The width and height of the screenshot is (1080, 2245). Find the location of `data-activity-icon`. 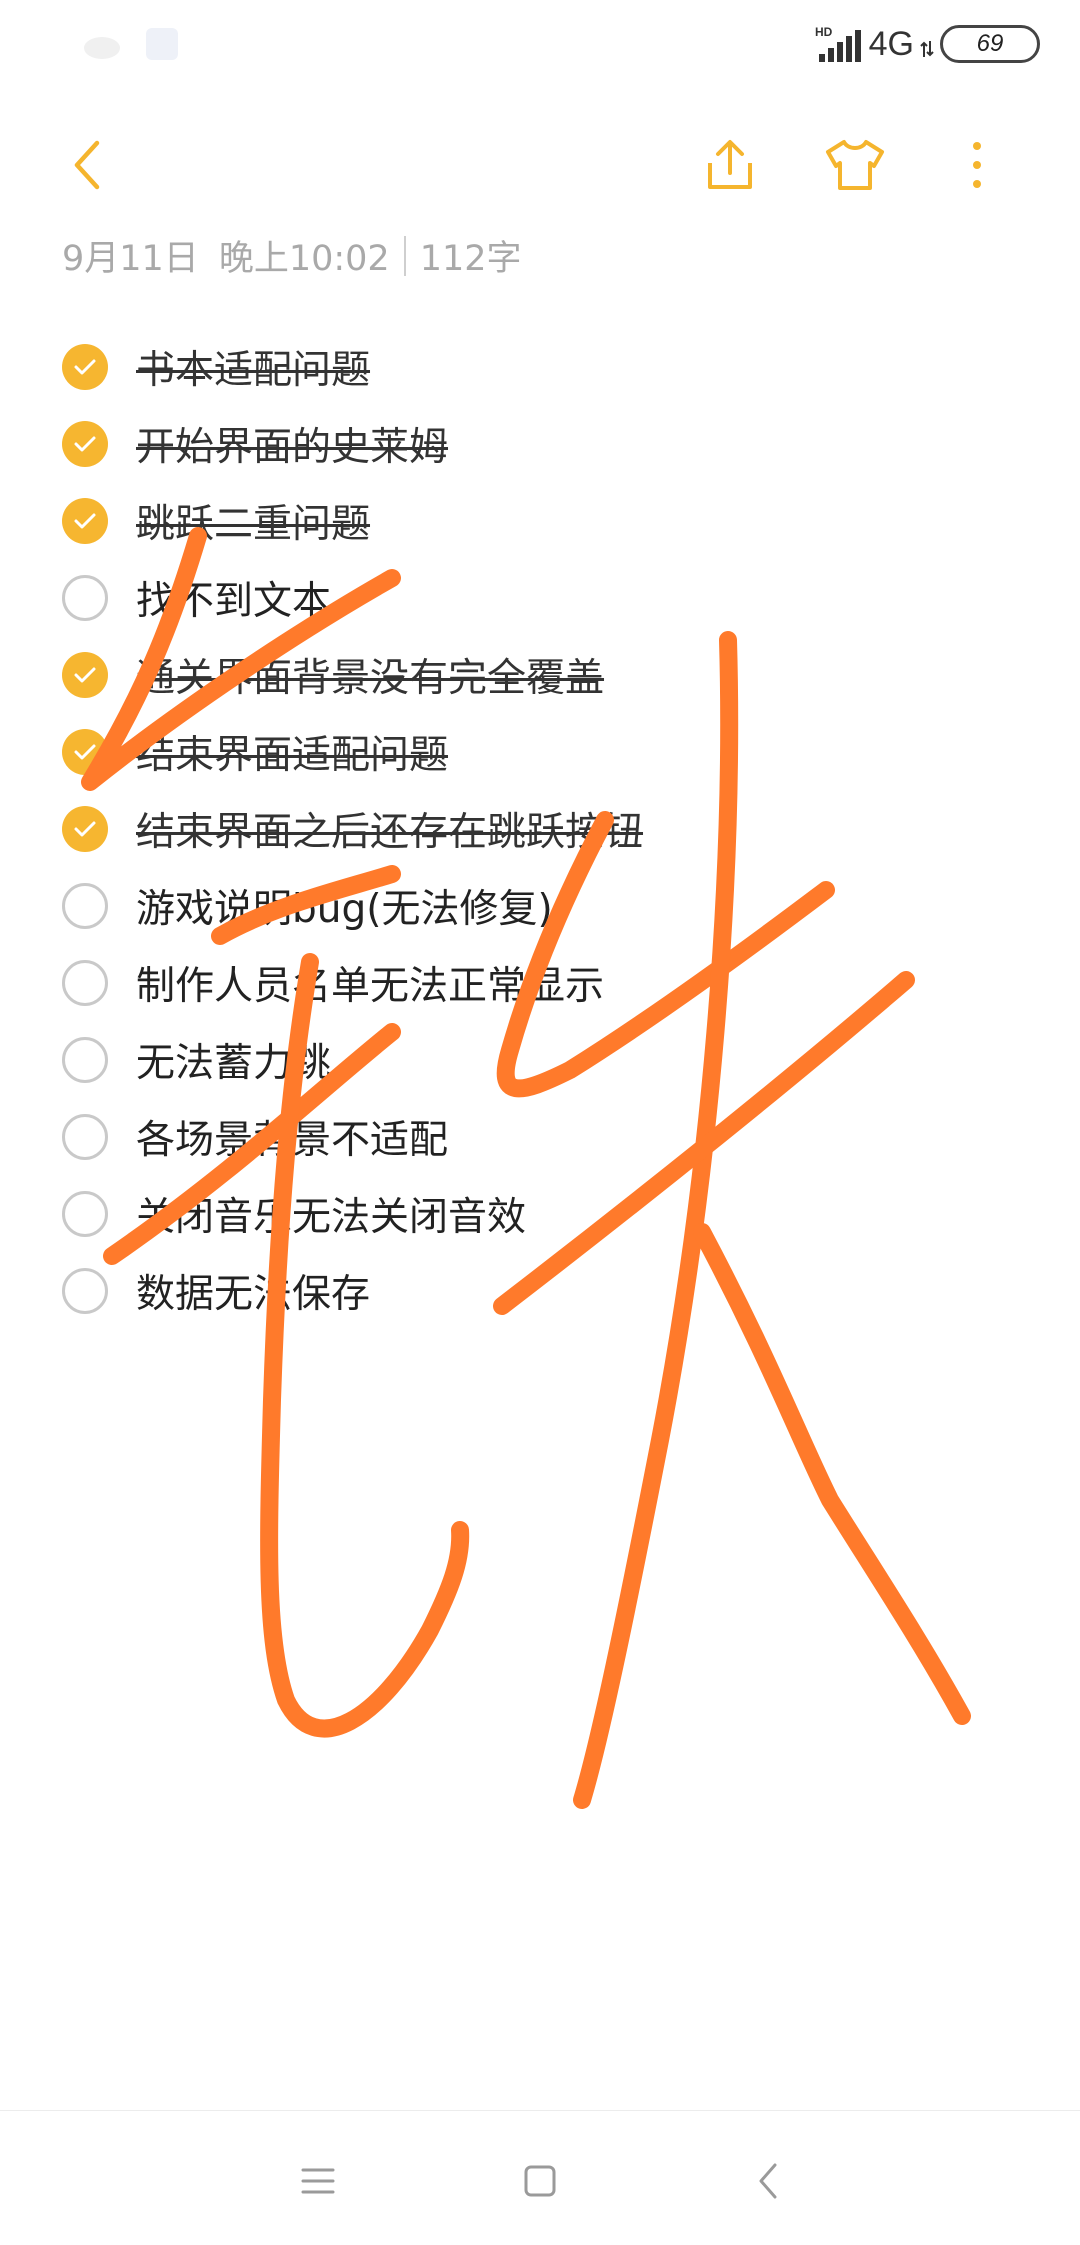

data-activity-icon is located at coordinates (927, 49).